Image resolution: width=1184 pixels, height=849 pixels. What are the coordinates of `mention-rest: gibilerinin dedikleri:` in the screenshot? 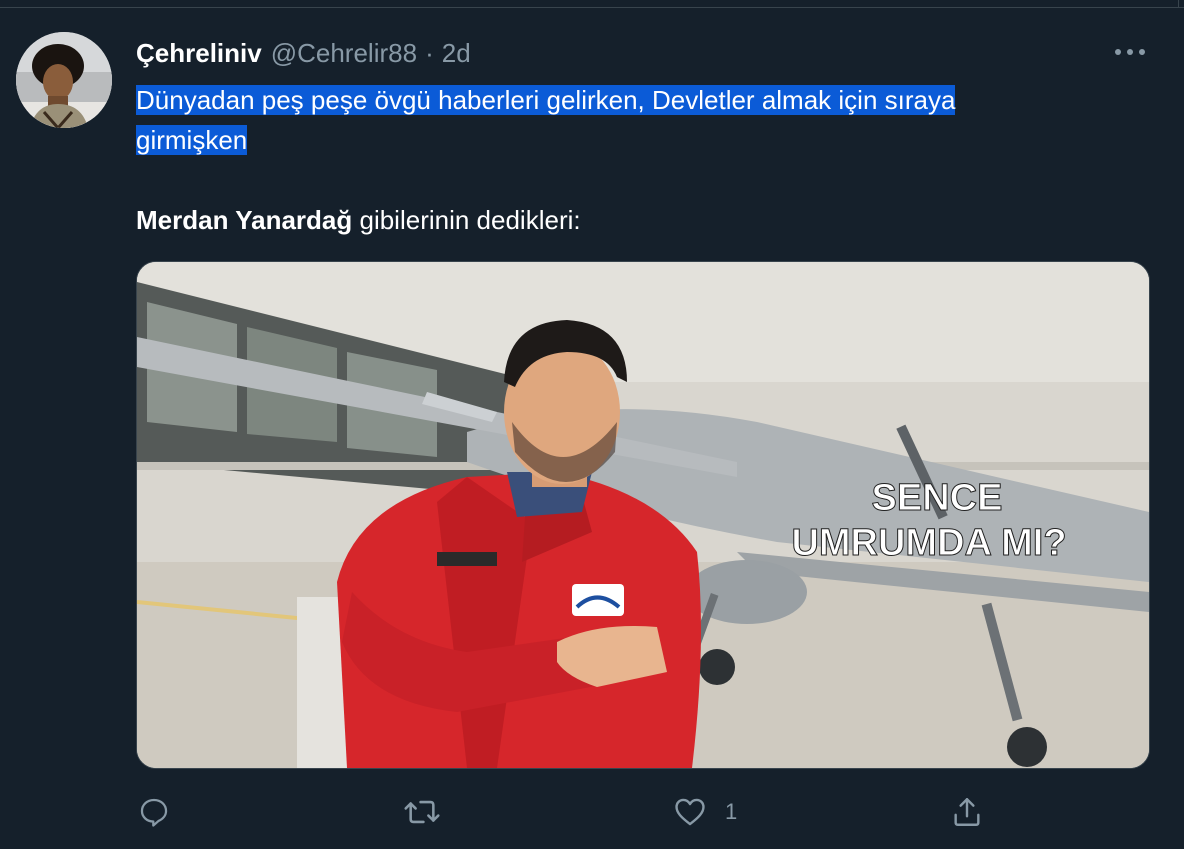 It's located at (466, 220).